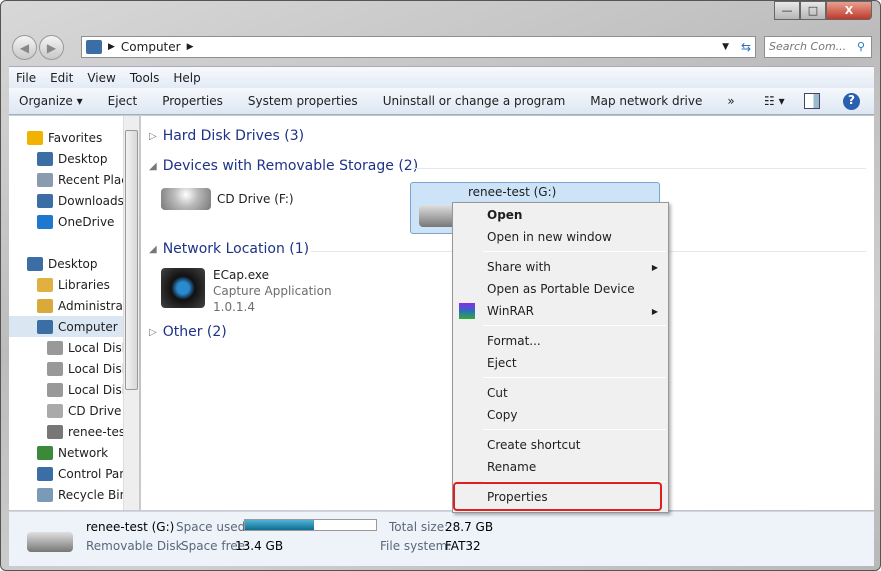 The width and height of the screenshot is (881, 571). I want to click on search-input: Search Com... ⚲, so click(818, 47).